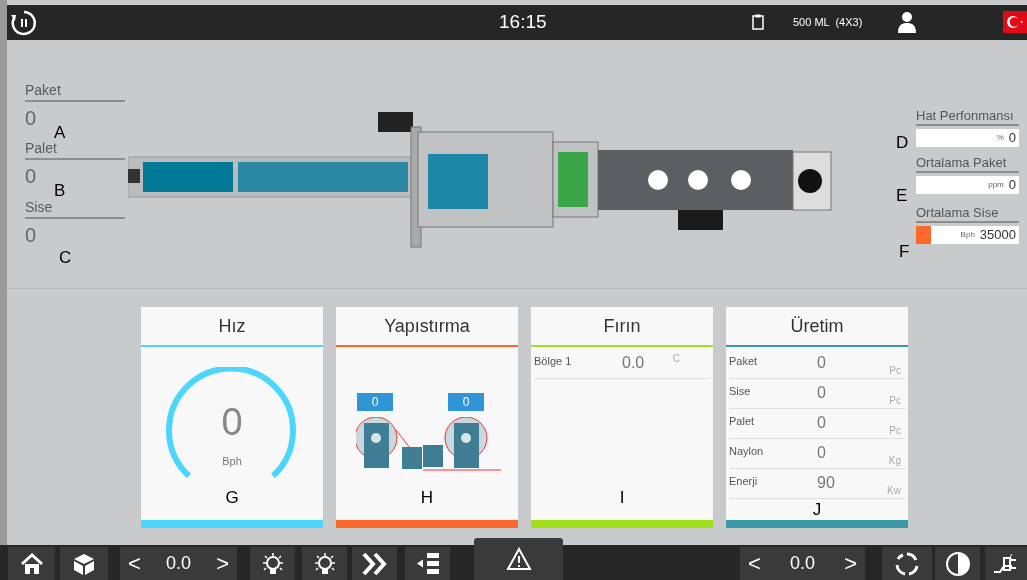  I want to click on row-label: Enerji, so click(744, 481).